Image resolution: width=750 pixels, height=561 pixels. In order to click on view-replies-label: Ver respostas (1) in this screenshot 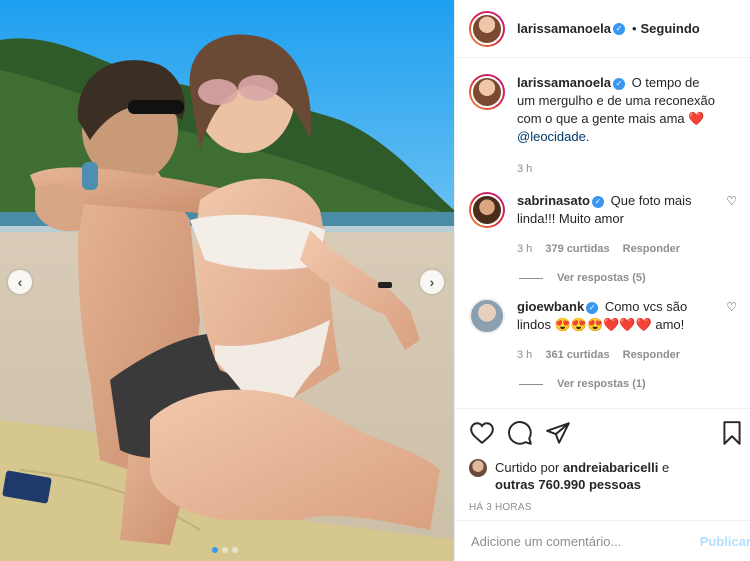, I will do `click(601, 384)`.